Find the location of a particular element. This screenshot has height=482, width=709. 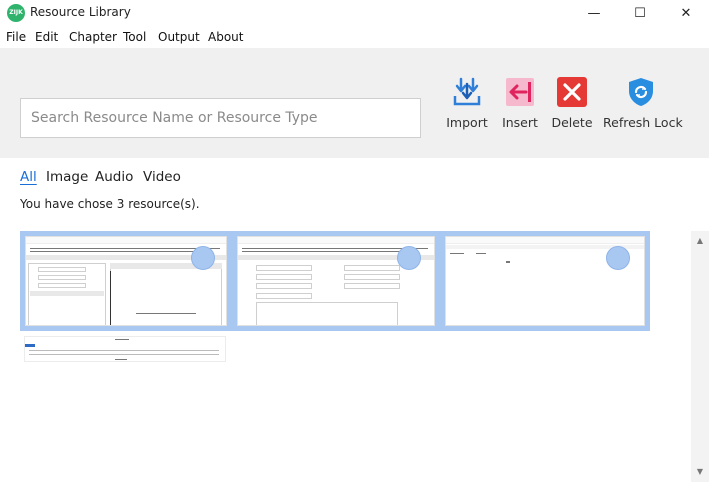

import-icon is located at coordinates (467, 91).